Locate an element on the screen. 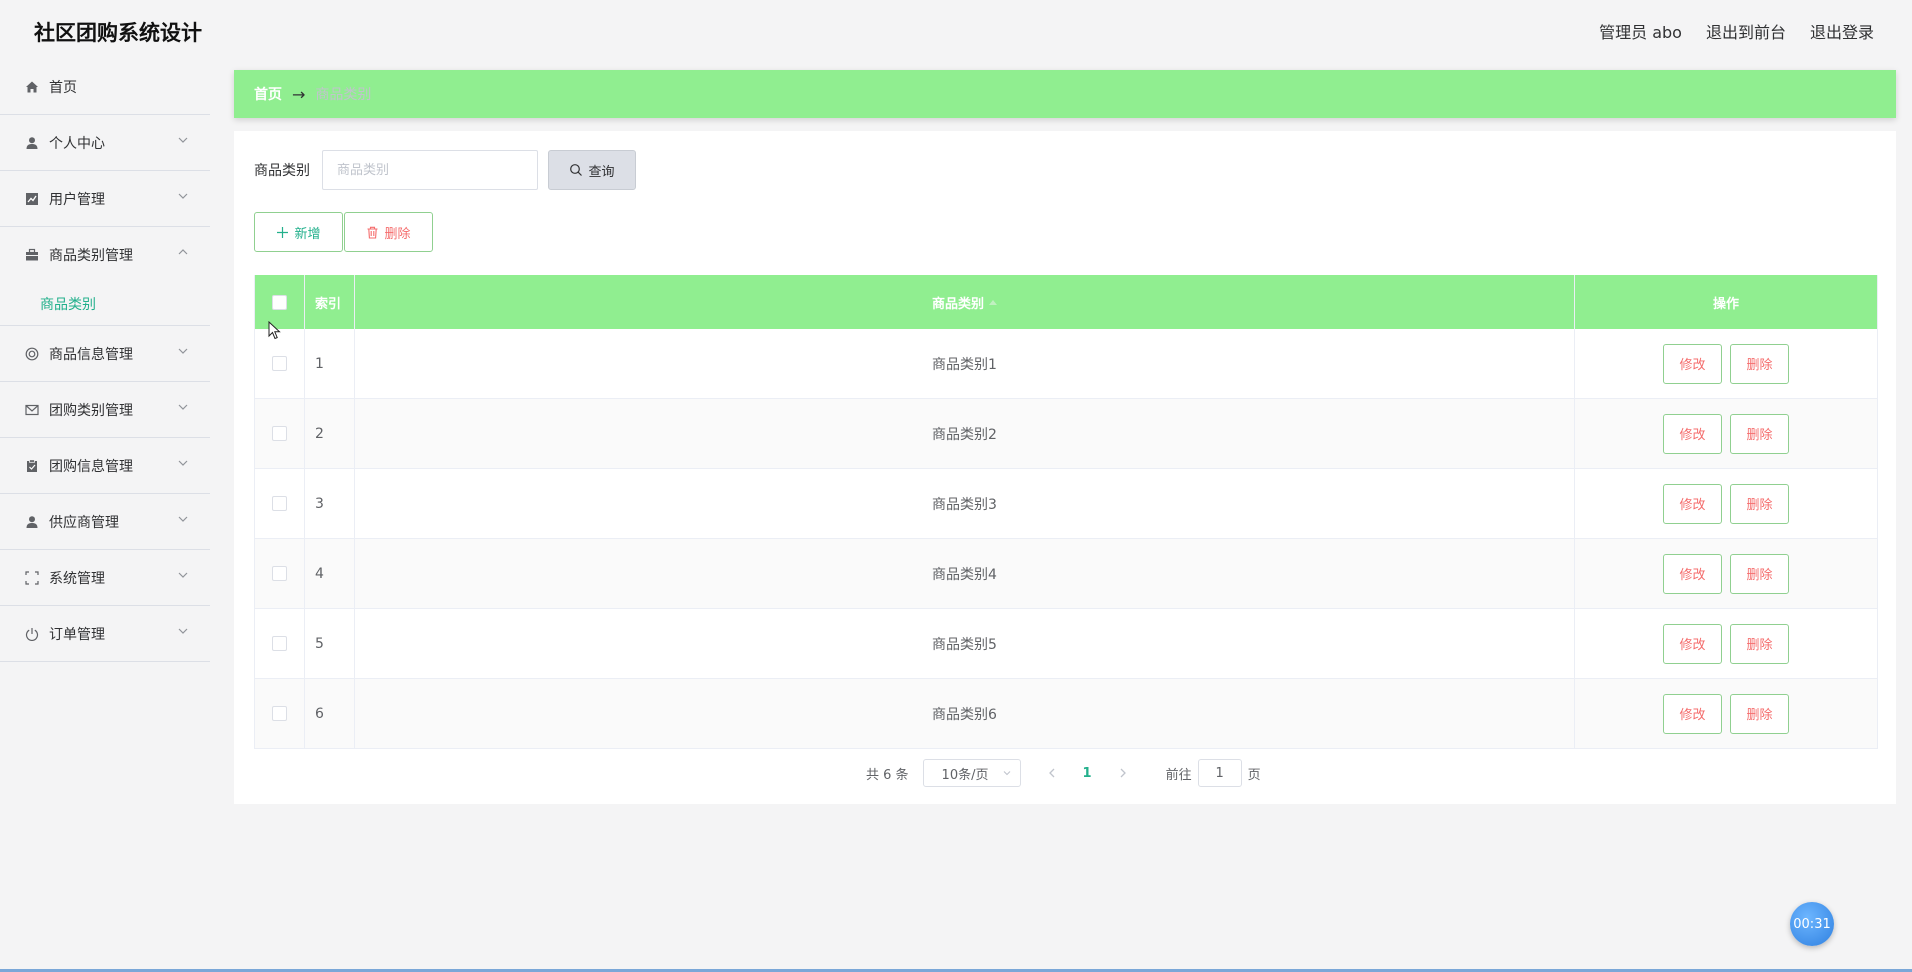  timer-badge: 00:31 is located at coordinates (1812, 924).